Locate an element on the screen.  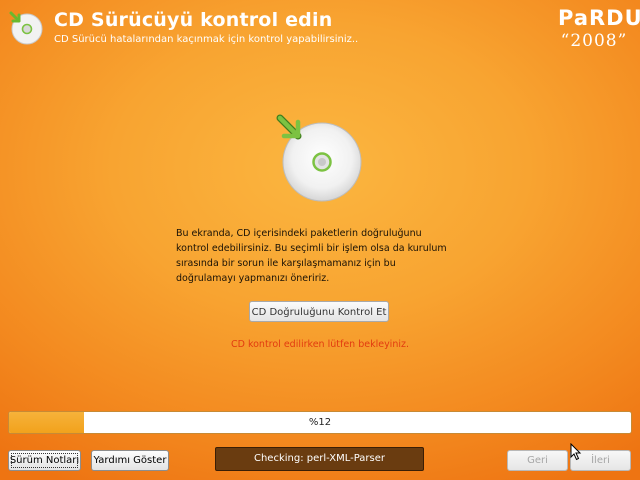
back-button: Geri is located at coordinates (537, 460).